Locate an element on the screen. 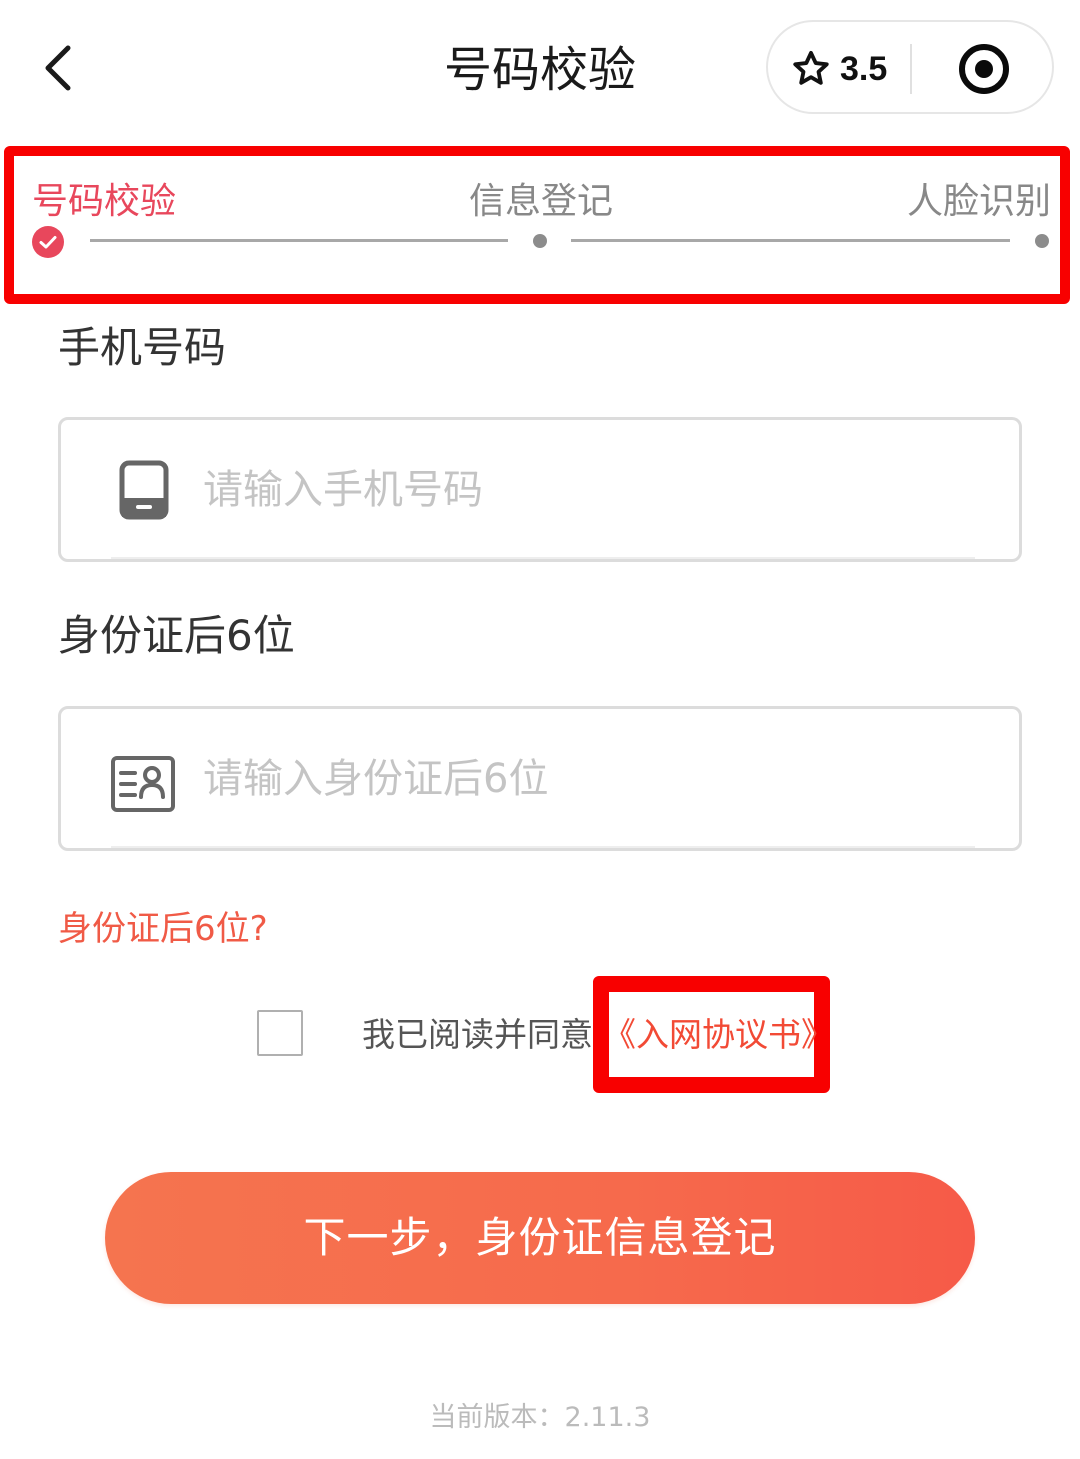 This screenshot has height=1459, width=1080. check-circle-icon is located at coordinates (48, 242).